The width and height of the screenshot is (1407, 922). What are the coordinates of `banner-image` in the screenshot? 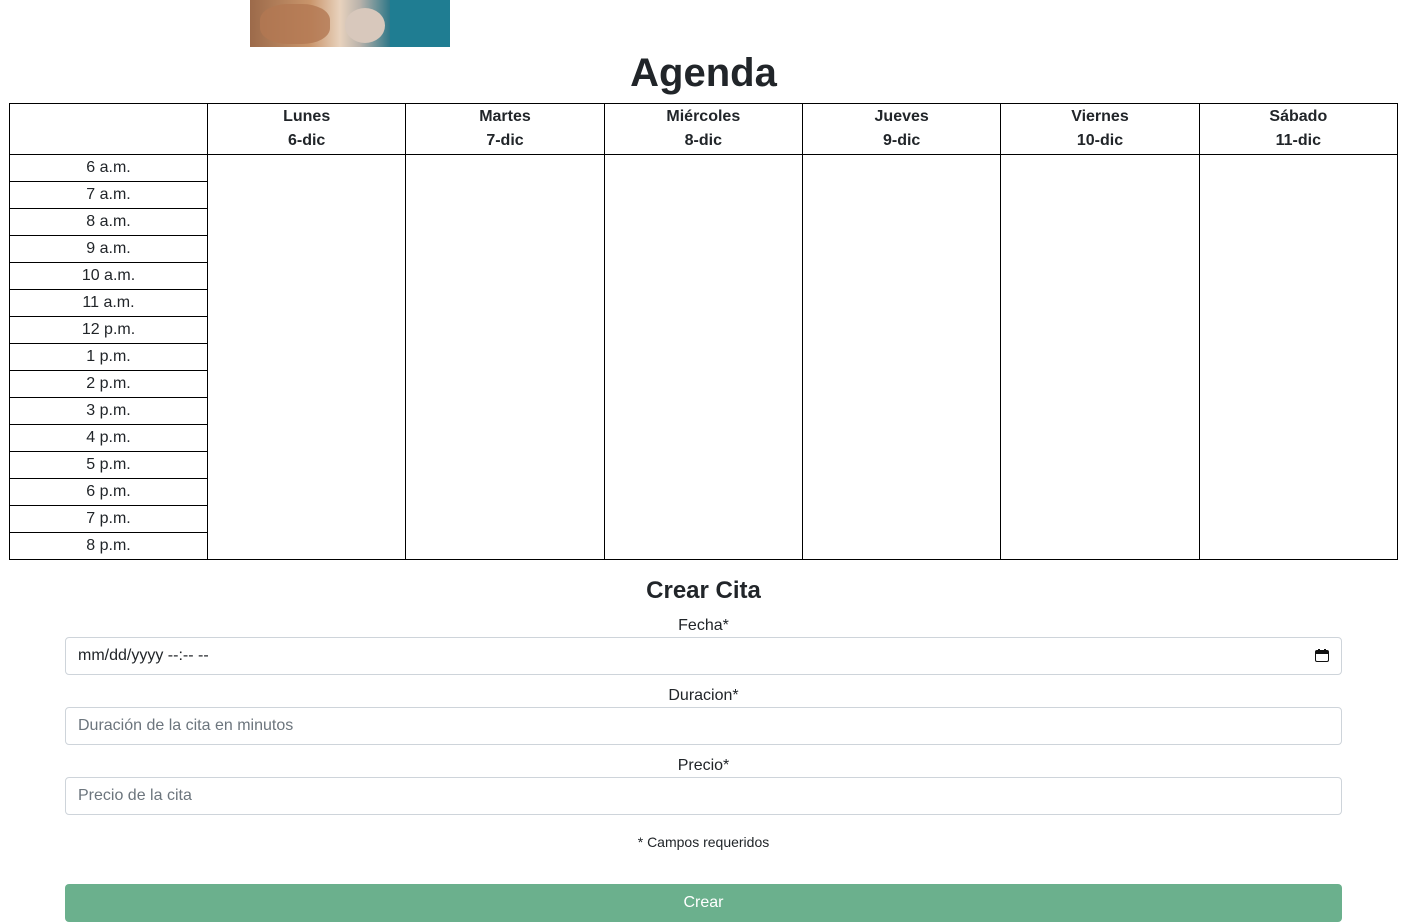 It's located at (350, 23).